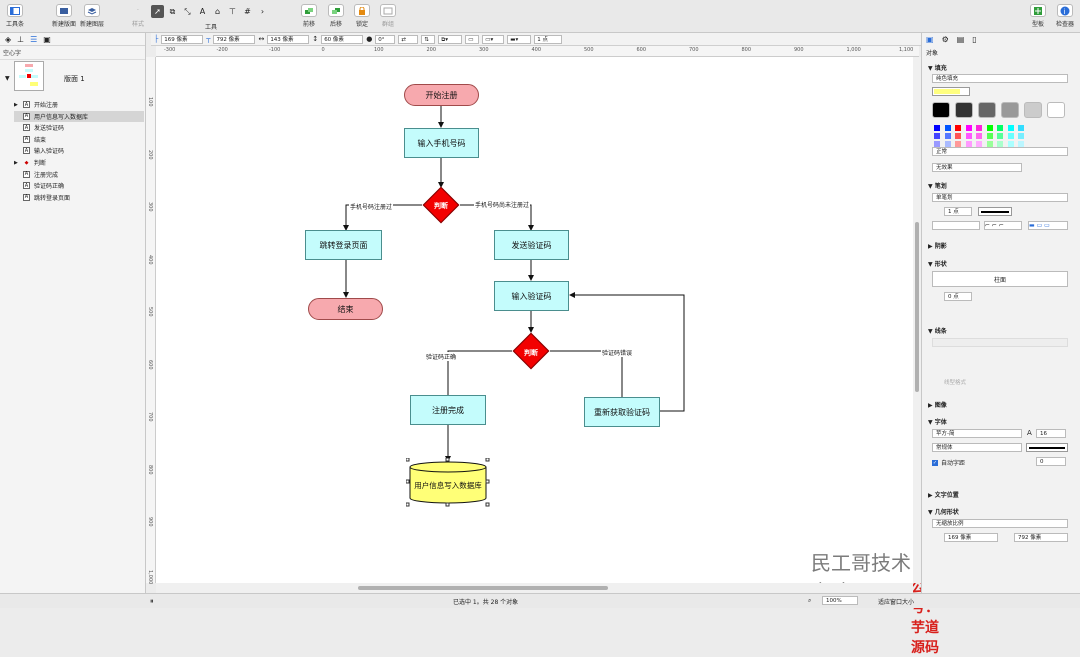 This screenshot has height=657, width=1080. Describe the element at coordinates (956, 225) in the screenshot. I see `line-pattern-select` at that location.